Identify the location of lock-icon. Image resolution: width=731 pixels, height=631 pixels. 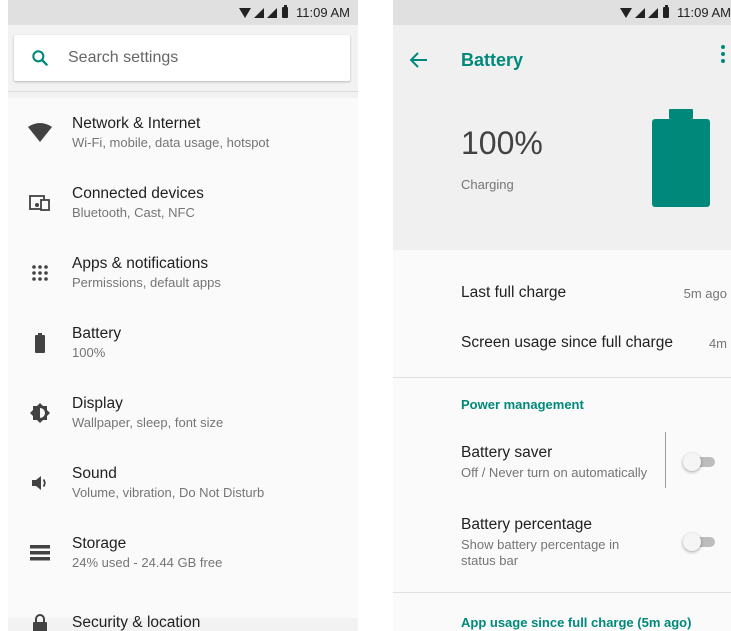
(40, 622).